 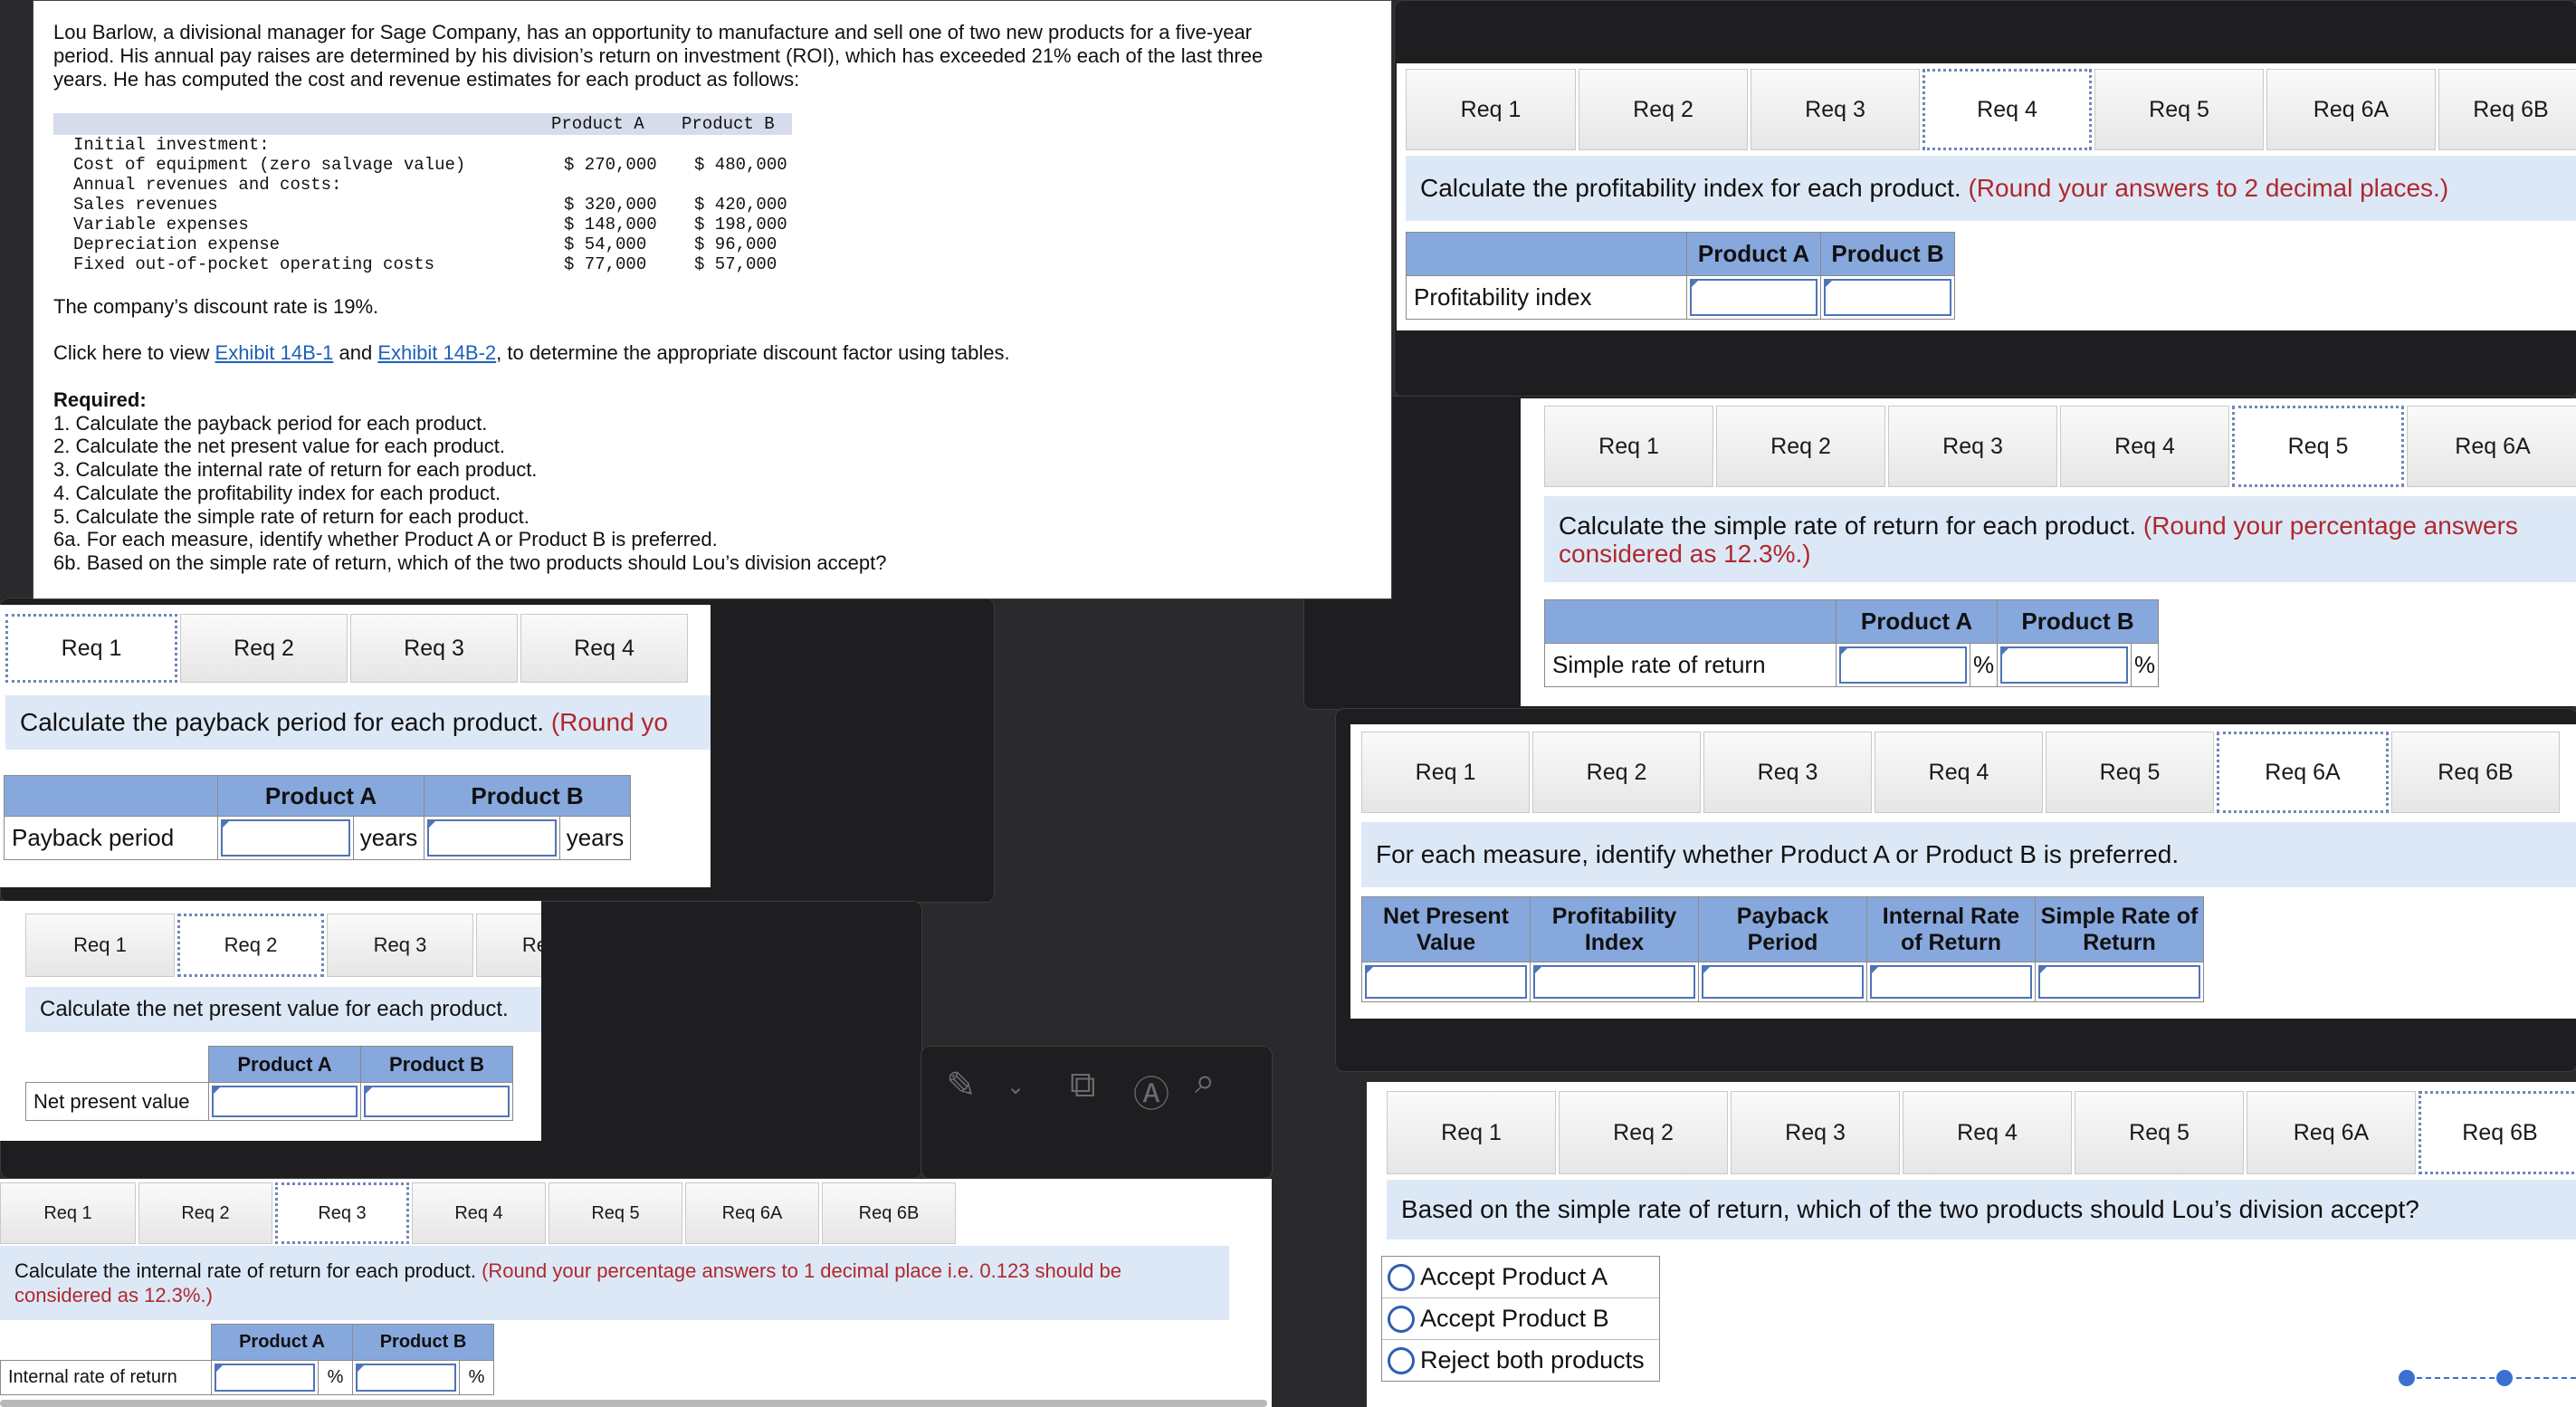 What do you see at coordinates (741, 205) in the screenshot?
I see `row-value-b: $ 420,000` at bounding box center [741, 205].